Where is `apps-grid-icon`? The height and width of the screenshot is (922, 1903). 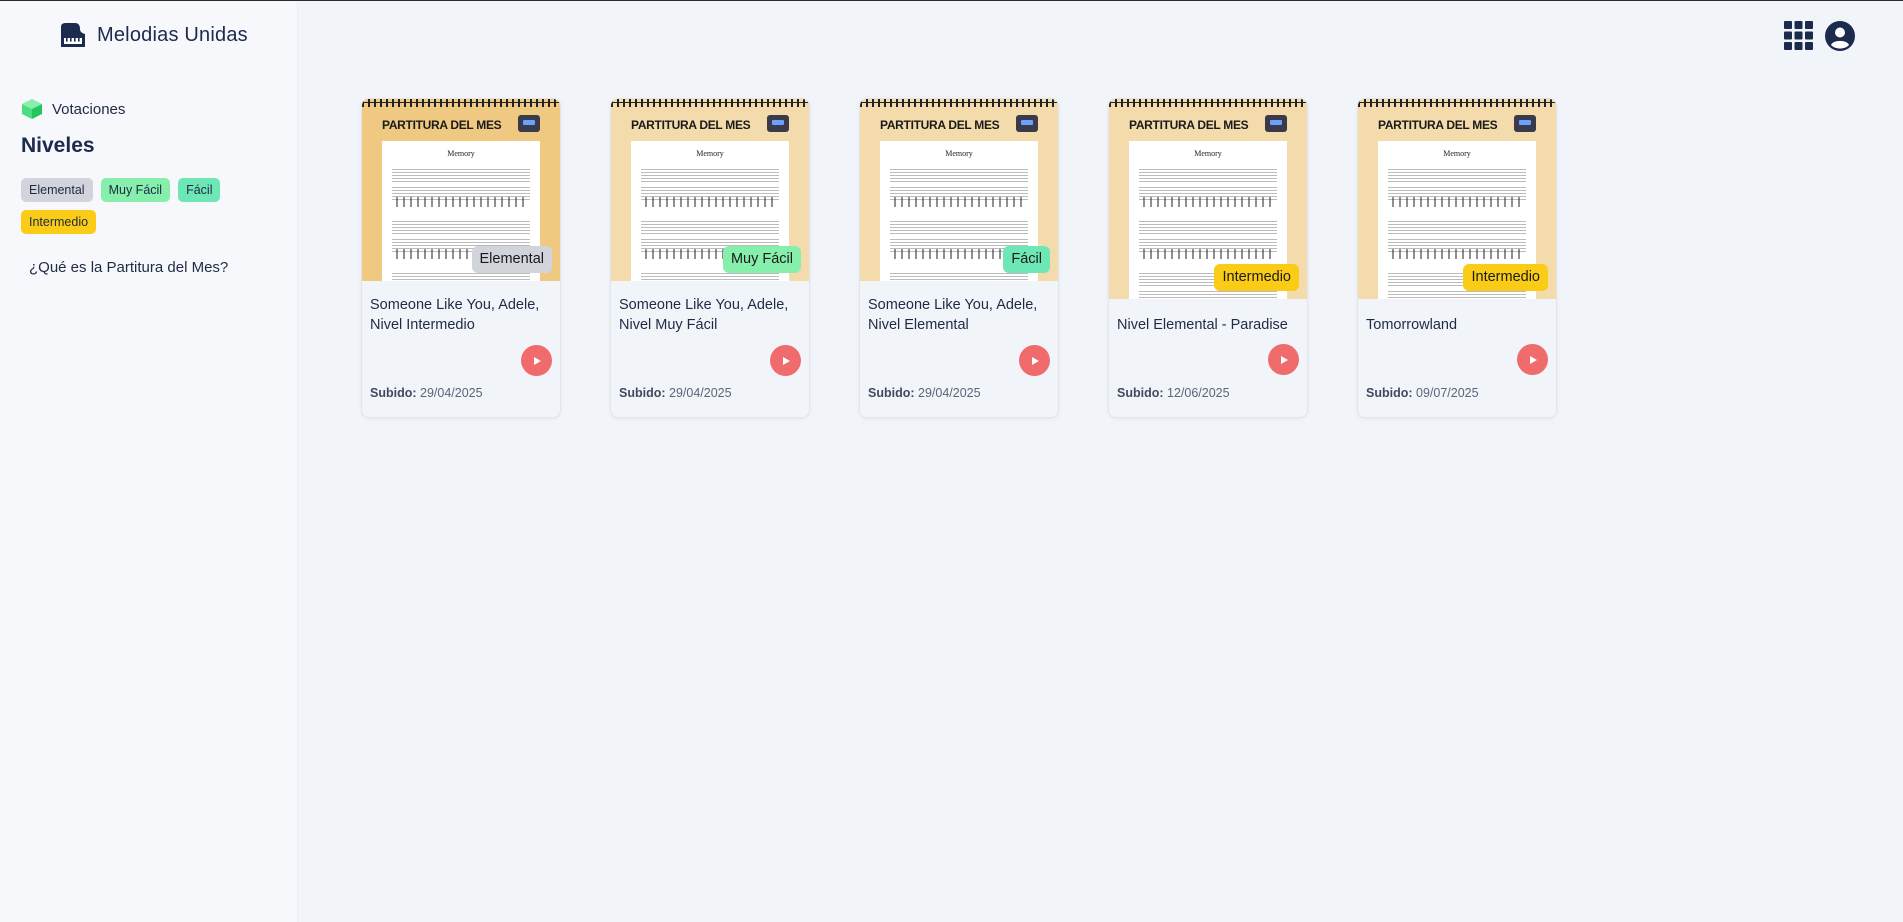 apps-grid-icon is located at coordinates (1798, 35).